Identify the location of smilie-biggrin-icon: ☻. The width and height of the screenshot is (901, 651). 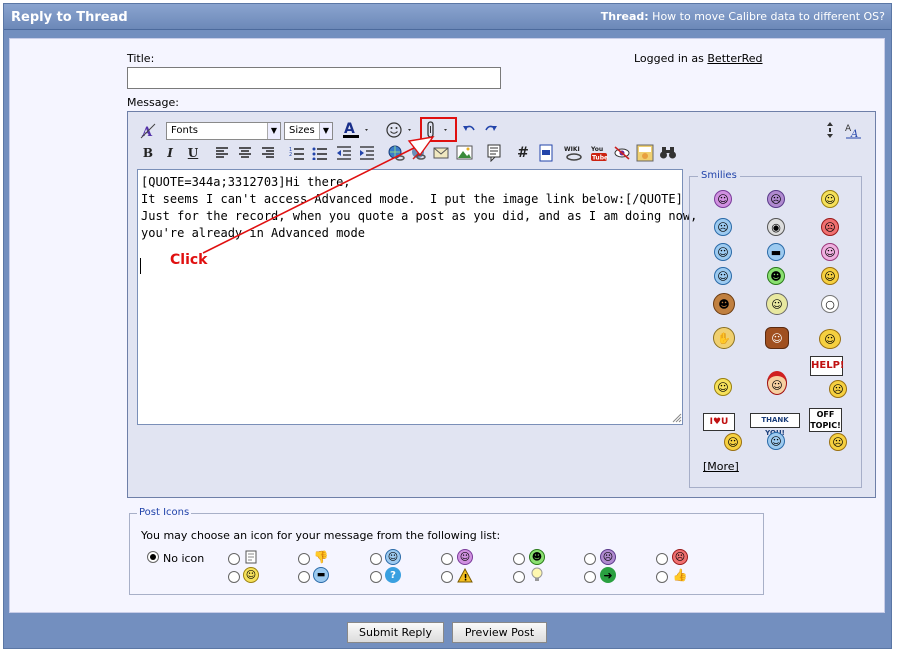
(776, 276).